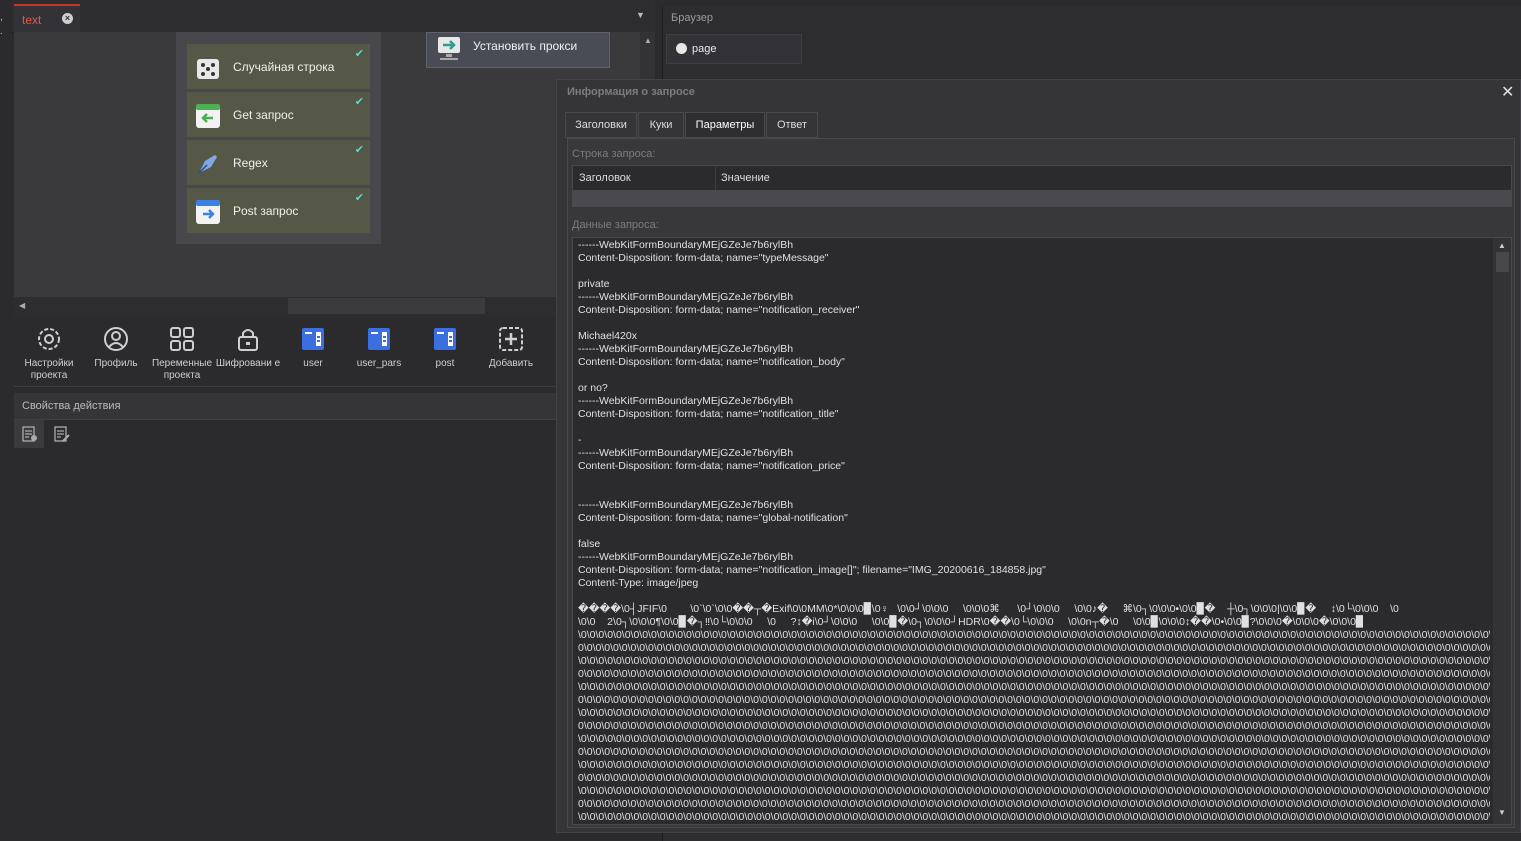 The image size is (1521, 841). Describe the element at coordinates (511, 363) in the screenshot. I see `toolbar-label: Добавить` at that location.